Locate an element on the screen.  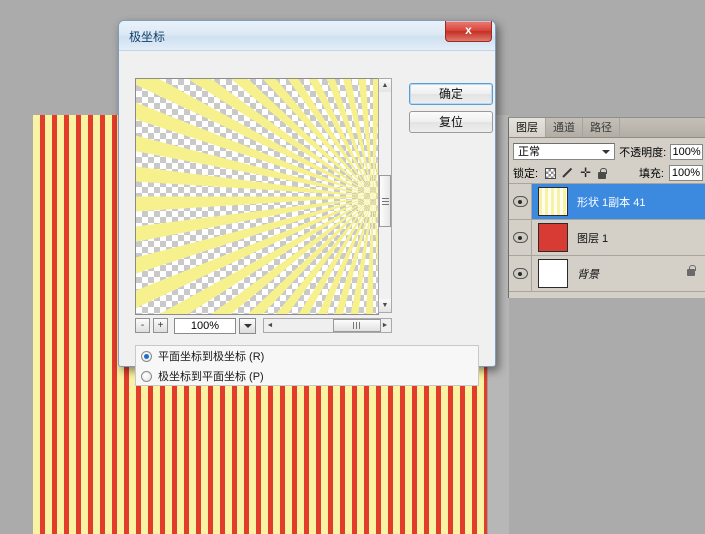
lock-icon-group: ✛ is located at coordinates (576, 172).